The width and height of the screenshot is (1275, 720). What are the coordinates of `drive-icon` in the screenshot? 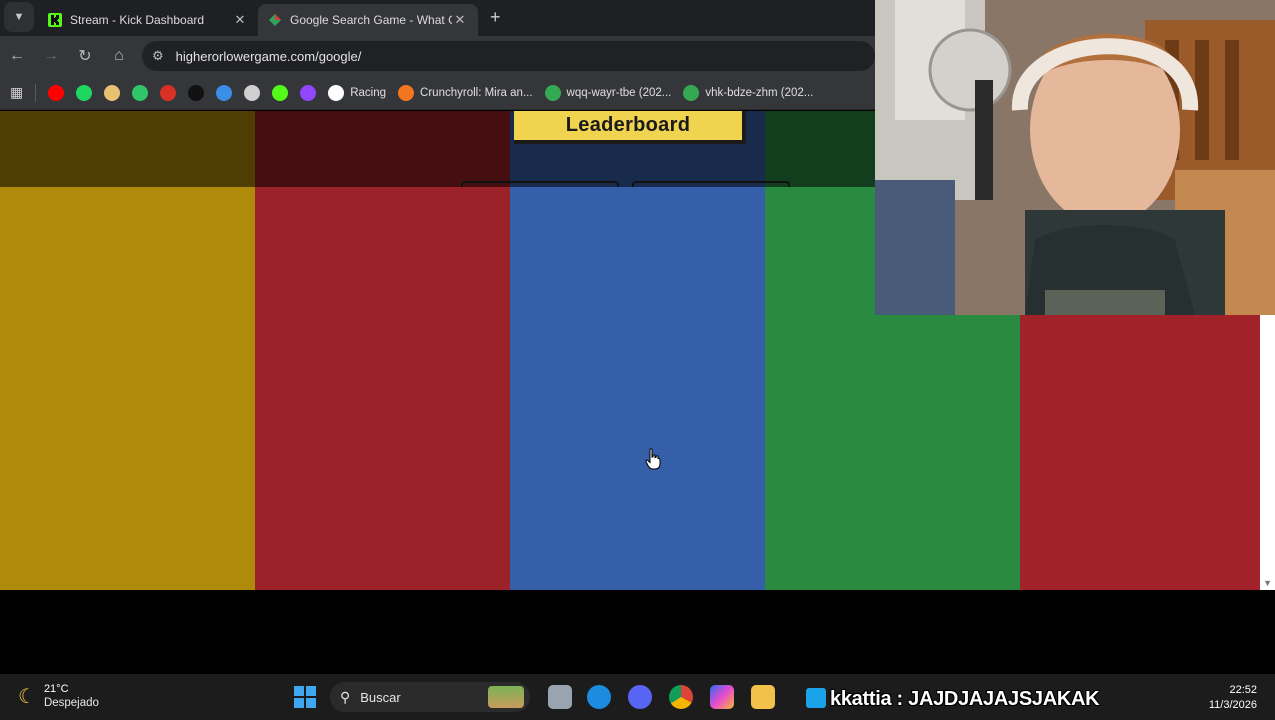 It's located at (552, 92).